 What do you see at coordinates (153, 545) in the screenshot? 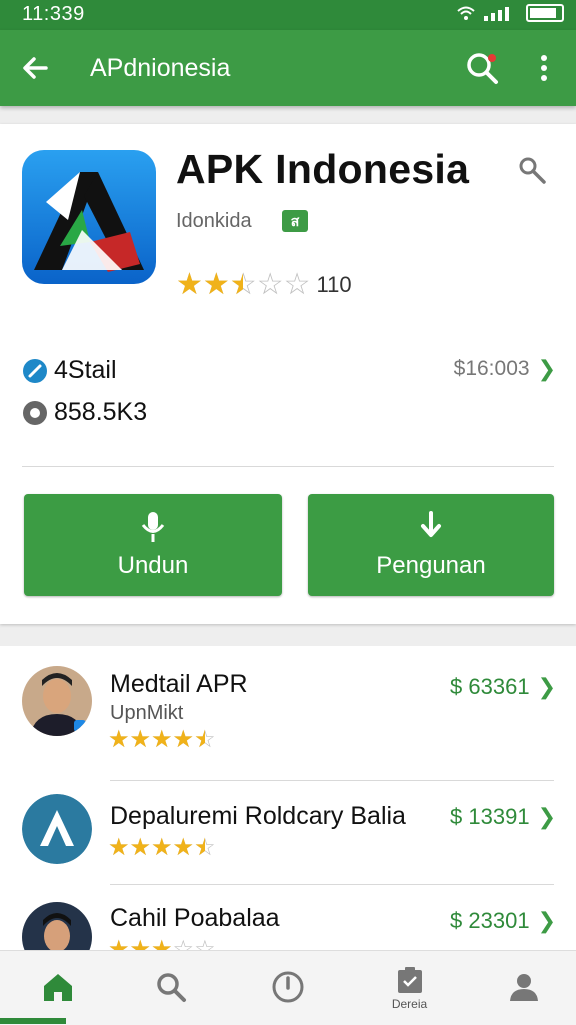
I see `download-button: Undun` at bounding box center [153, 545].